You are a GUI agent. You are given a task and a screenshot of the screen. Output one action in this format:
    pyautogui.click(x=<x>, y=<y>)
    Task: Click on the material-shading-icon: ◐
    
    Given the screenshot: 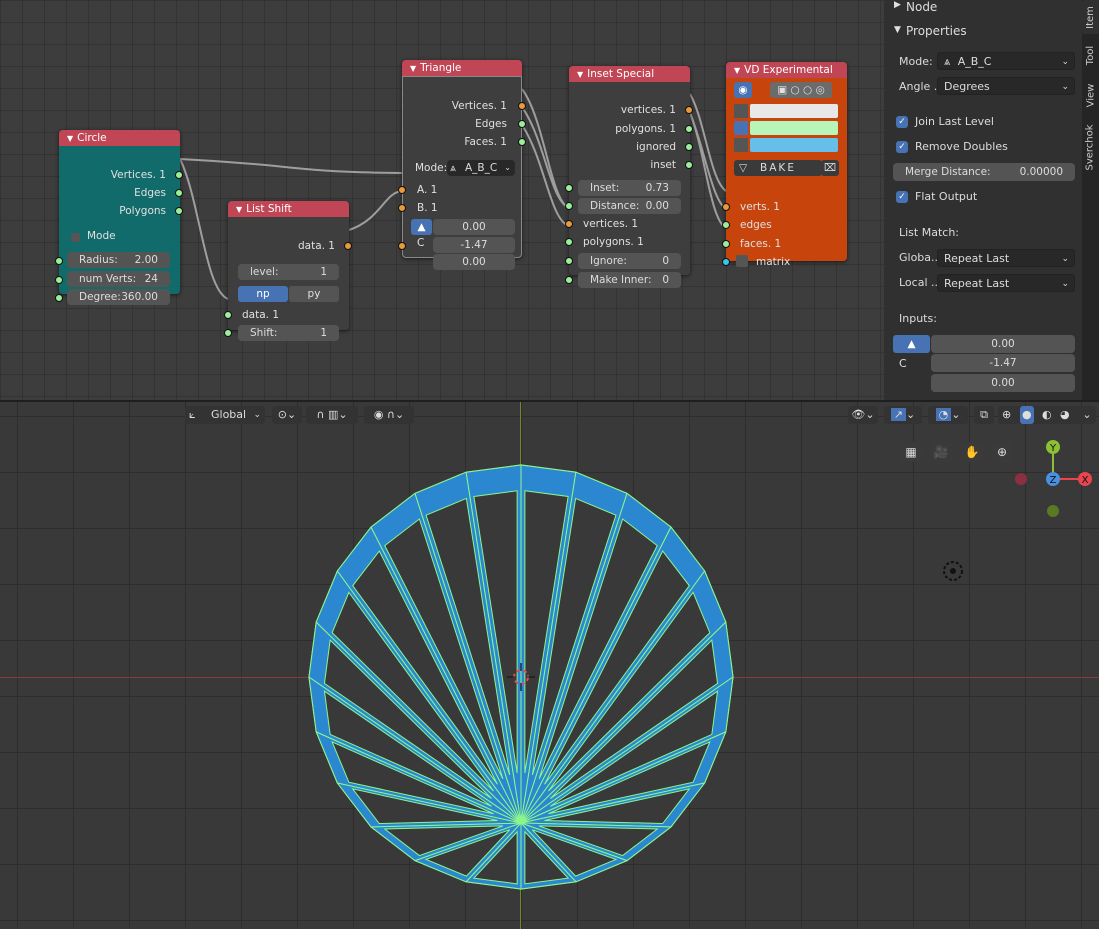 What is the action you would take?
    pyautogui.click(x=1047, y=415)
    